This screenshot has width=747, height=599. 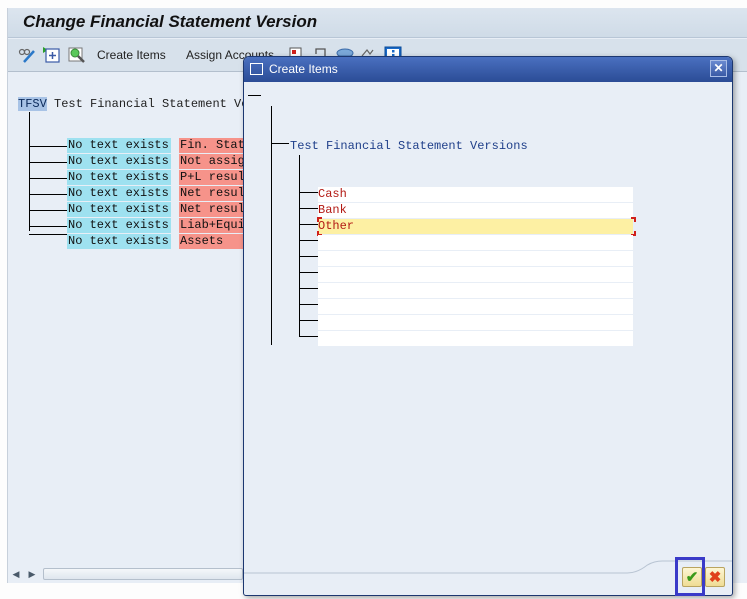 What do you see at coordinates (303, 69) in the screenshot?
I see `dialog-title: Create Items` at bounding box center [303, 69].